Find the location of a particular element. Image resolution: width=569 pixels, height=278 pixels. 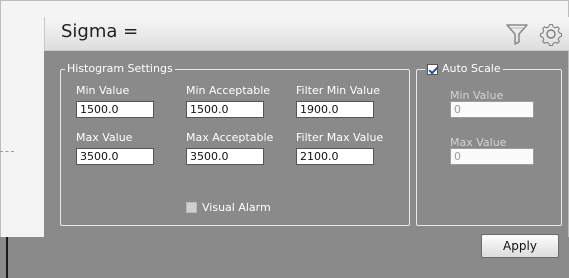

auto-scale-legend: Auto Scale is located at coordinates (464, 69).